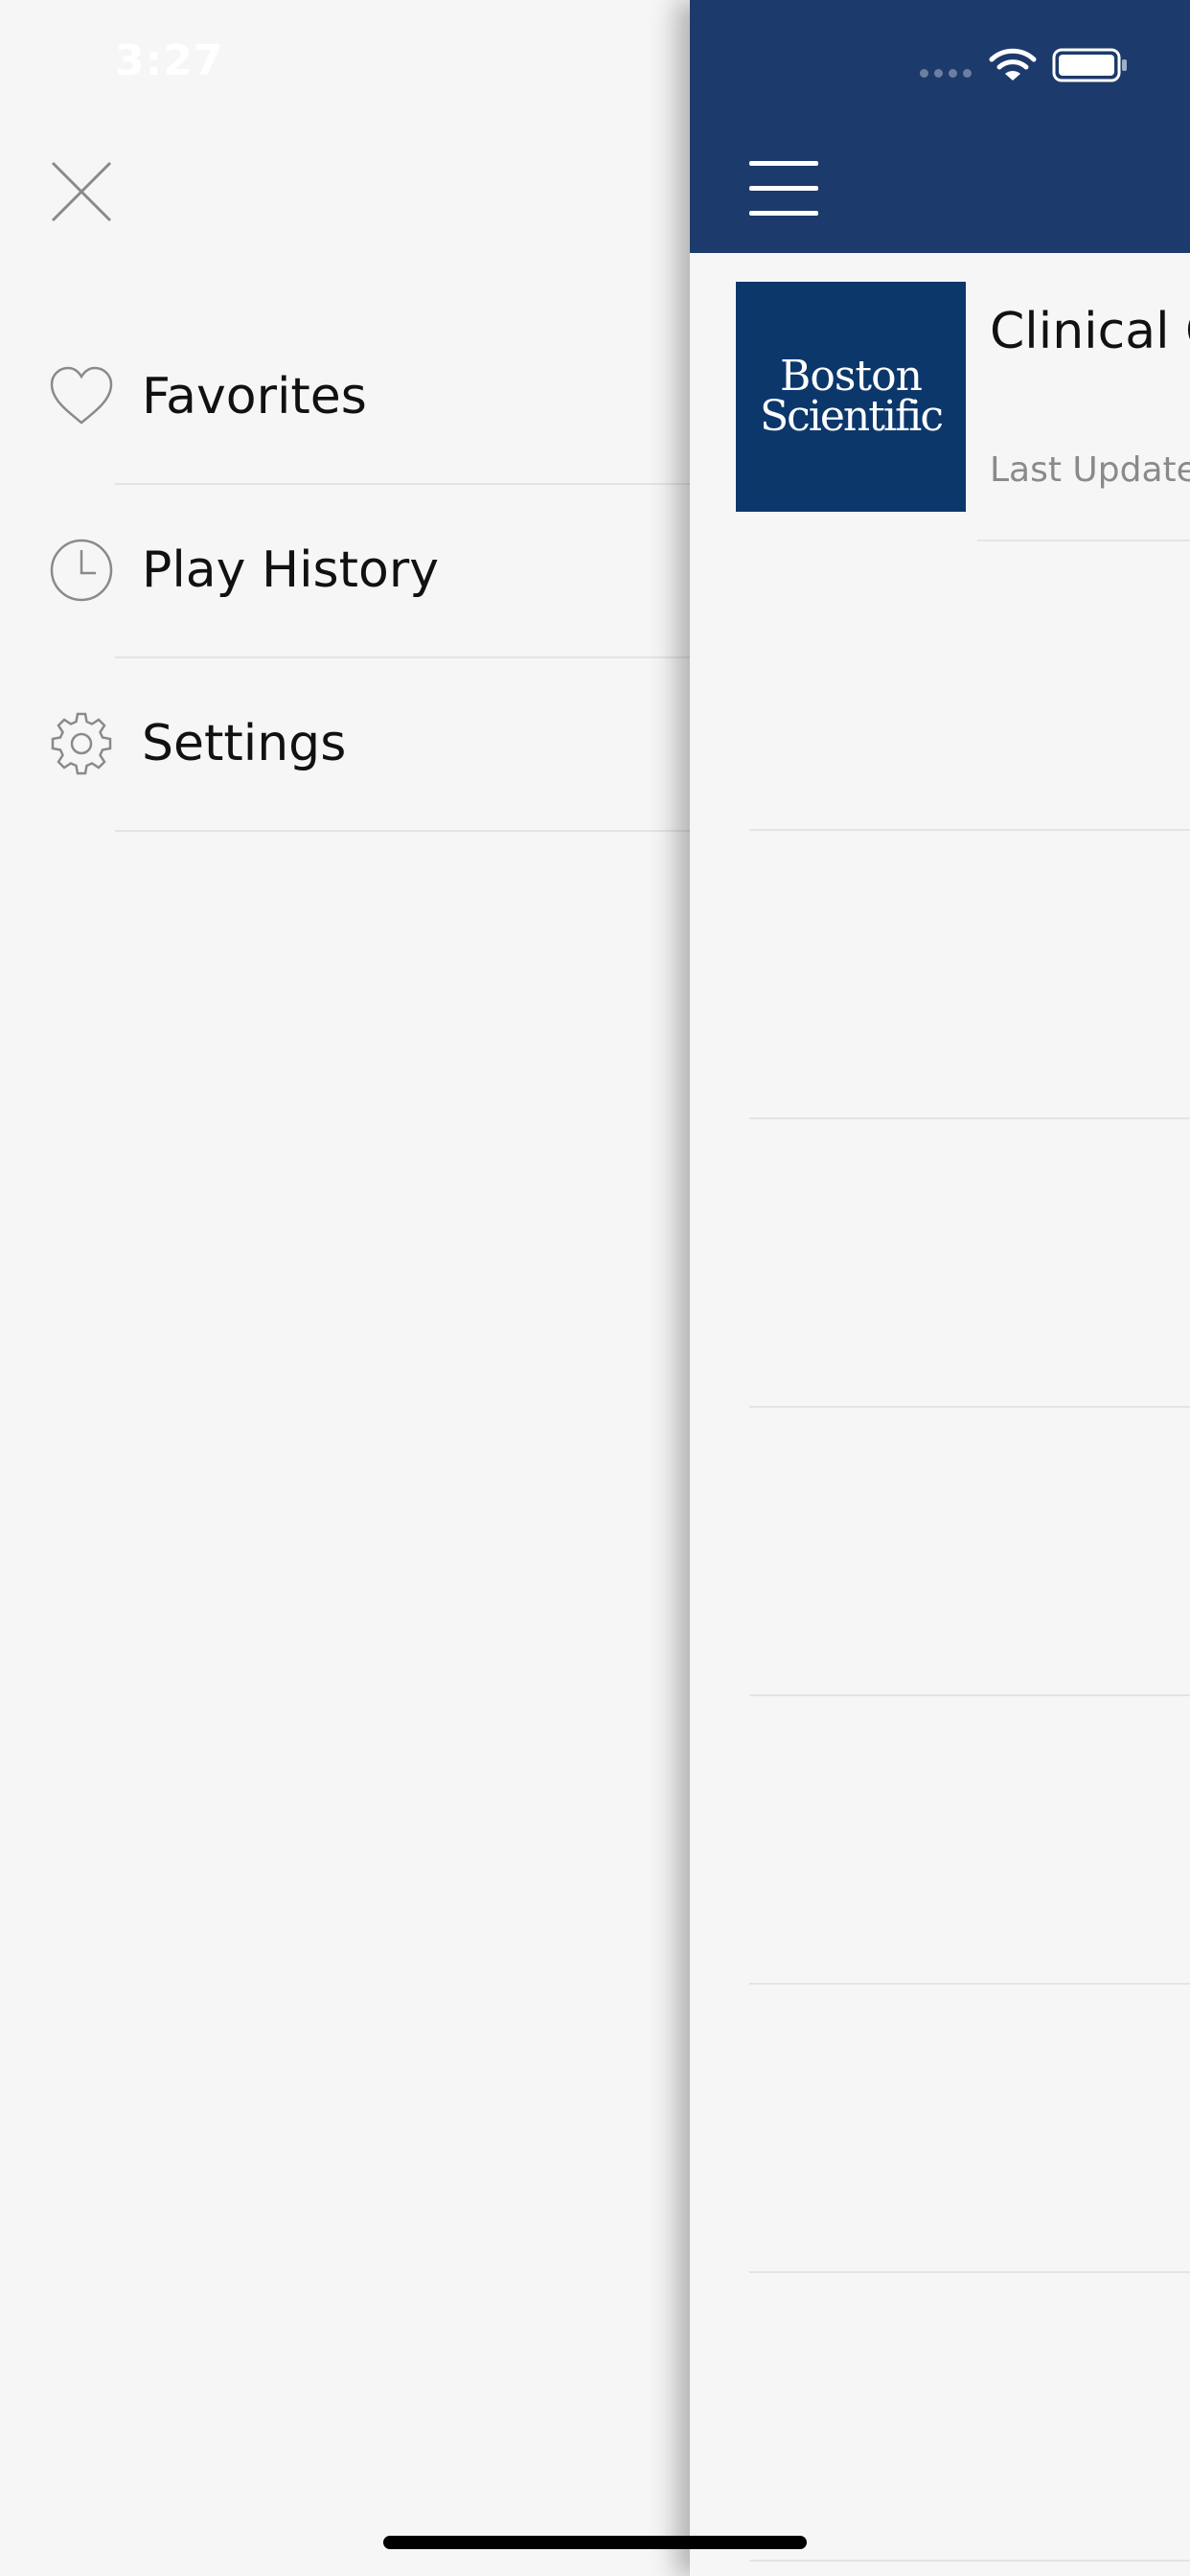 The height and width of the screenshot is (2576, 1190). What do you see at coordinates (82, 395) in the screenshot?
I see `heart-icon` at bounding box center [82, 395].